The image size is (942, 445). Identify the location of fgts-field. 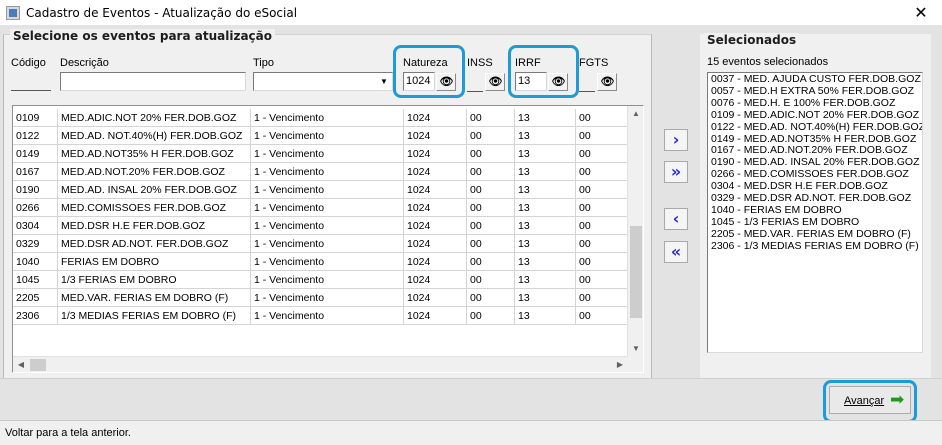
(587, 82).